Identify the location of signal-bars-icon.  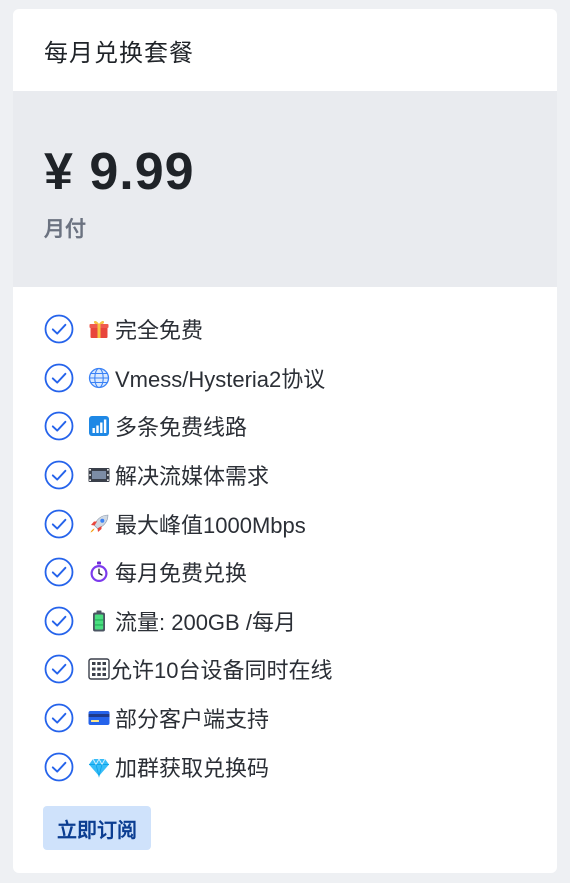
(99, 426).